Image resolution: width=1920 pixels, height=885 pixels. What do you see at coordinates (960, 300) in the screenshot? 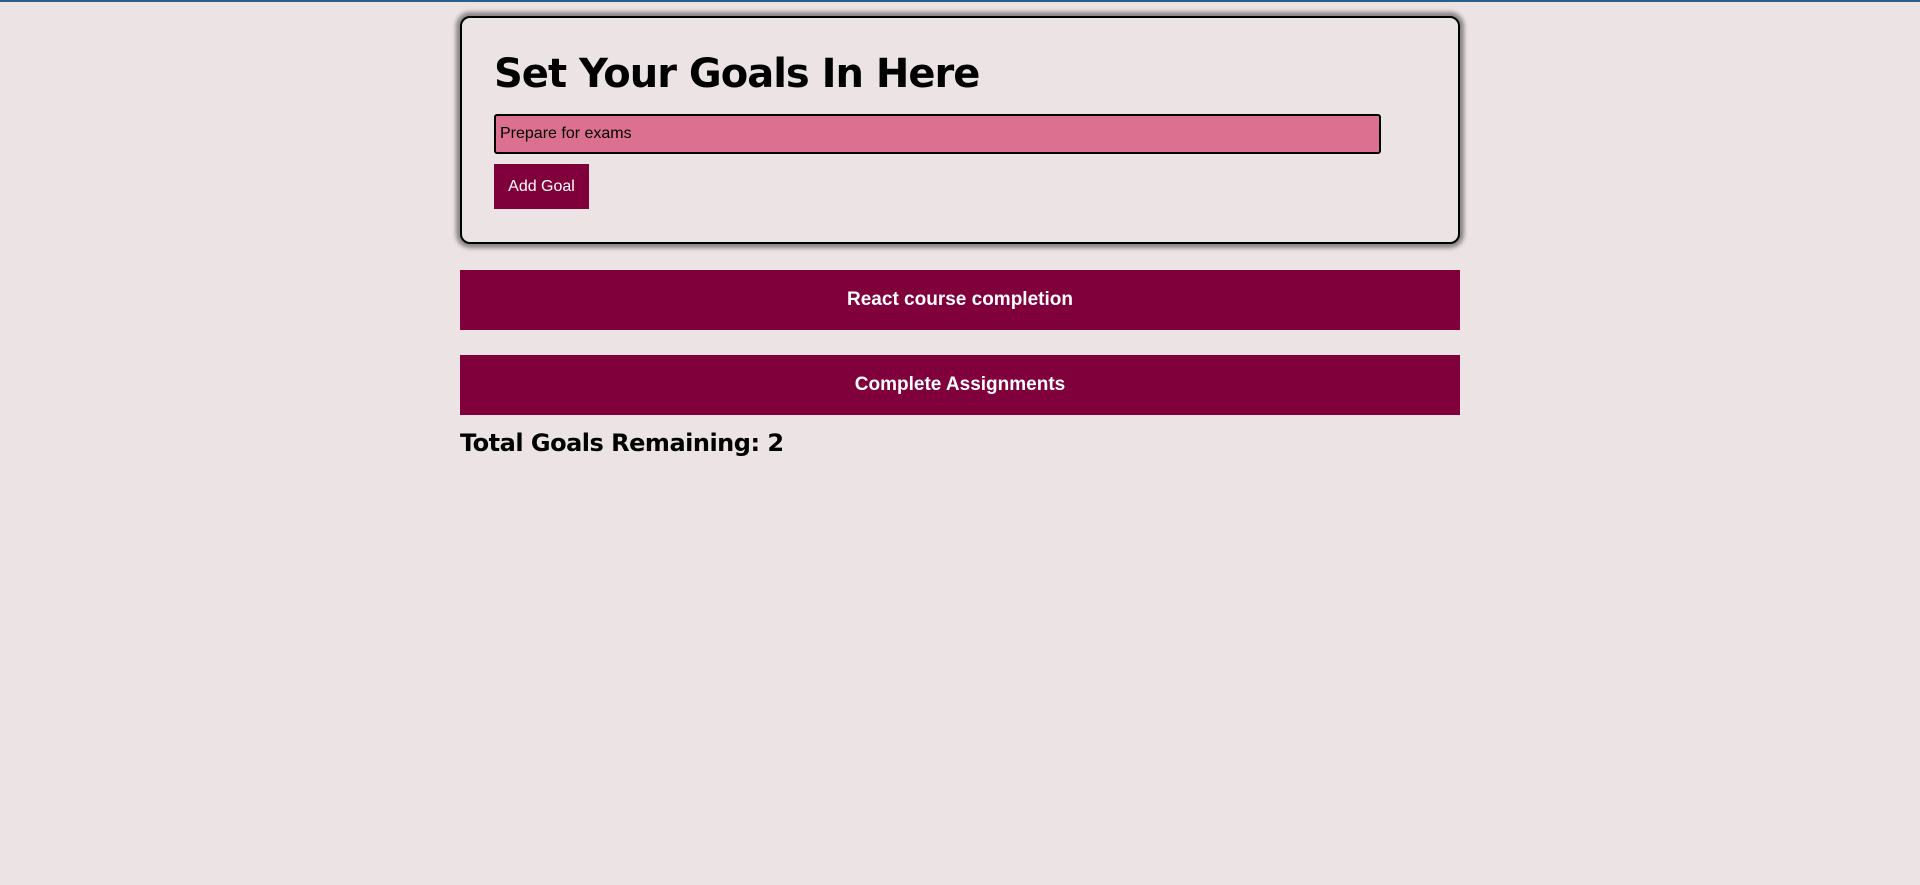
I see `goal-item: React course completion` at bounding box center [960, 300].